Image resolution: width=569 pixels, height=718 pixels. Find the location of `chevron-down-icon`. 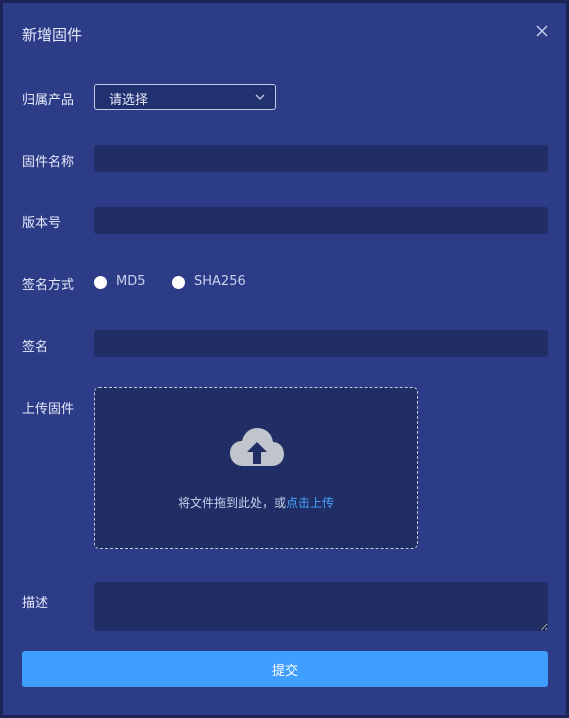

chevron-down-icon is located at coordinates (260, 97).